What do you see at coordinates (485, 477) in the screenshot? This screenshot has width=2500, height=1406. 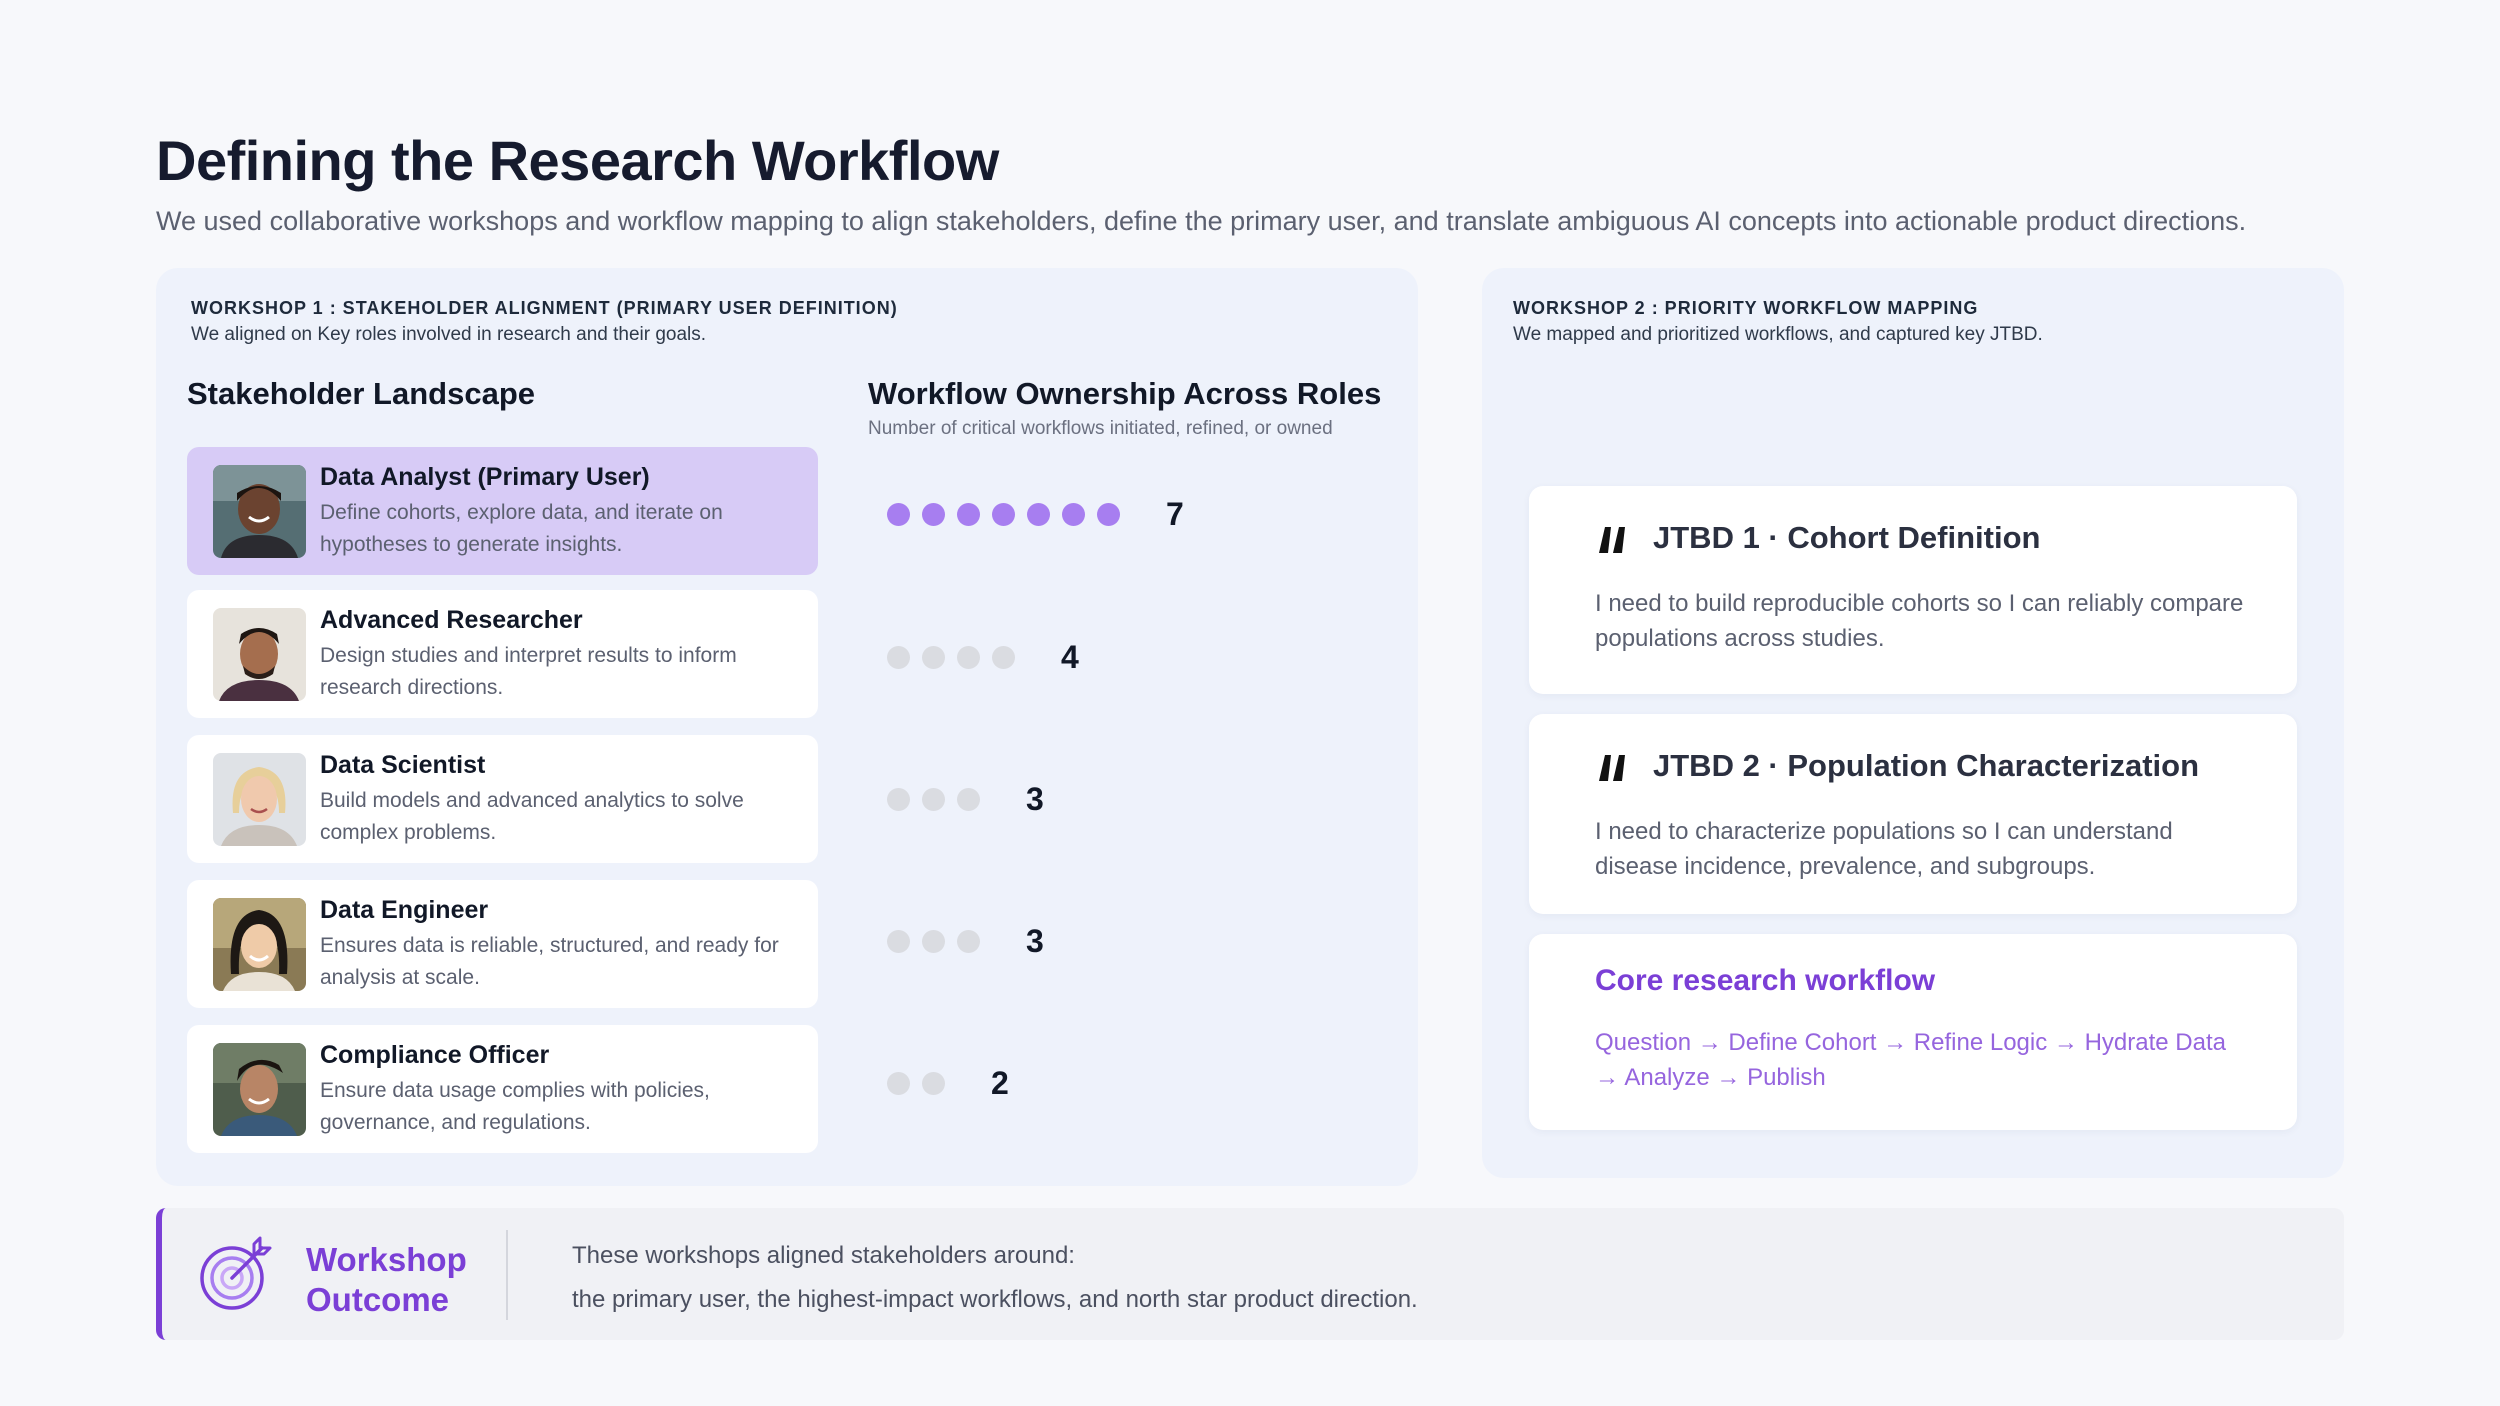 I see `stakeholder-name: Data Analyst (Primary User)` at bounding box center [485, 477].